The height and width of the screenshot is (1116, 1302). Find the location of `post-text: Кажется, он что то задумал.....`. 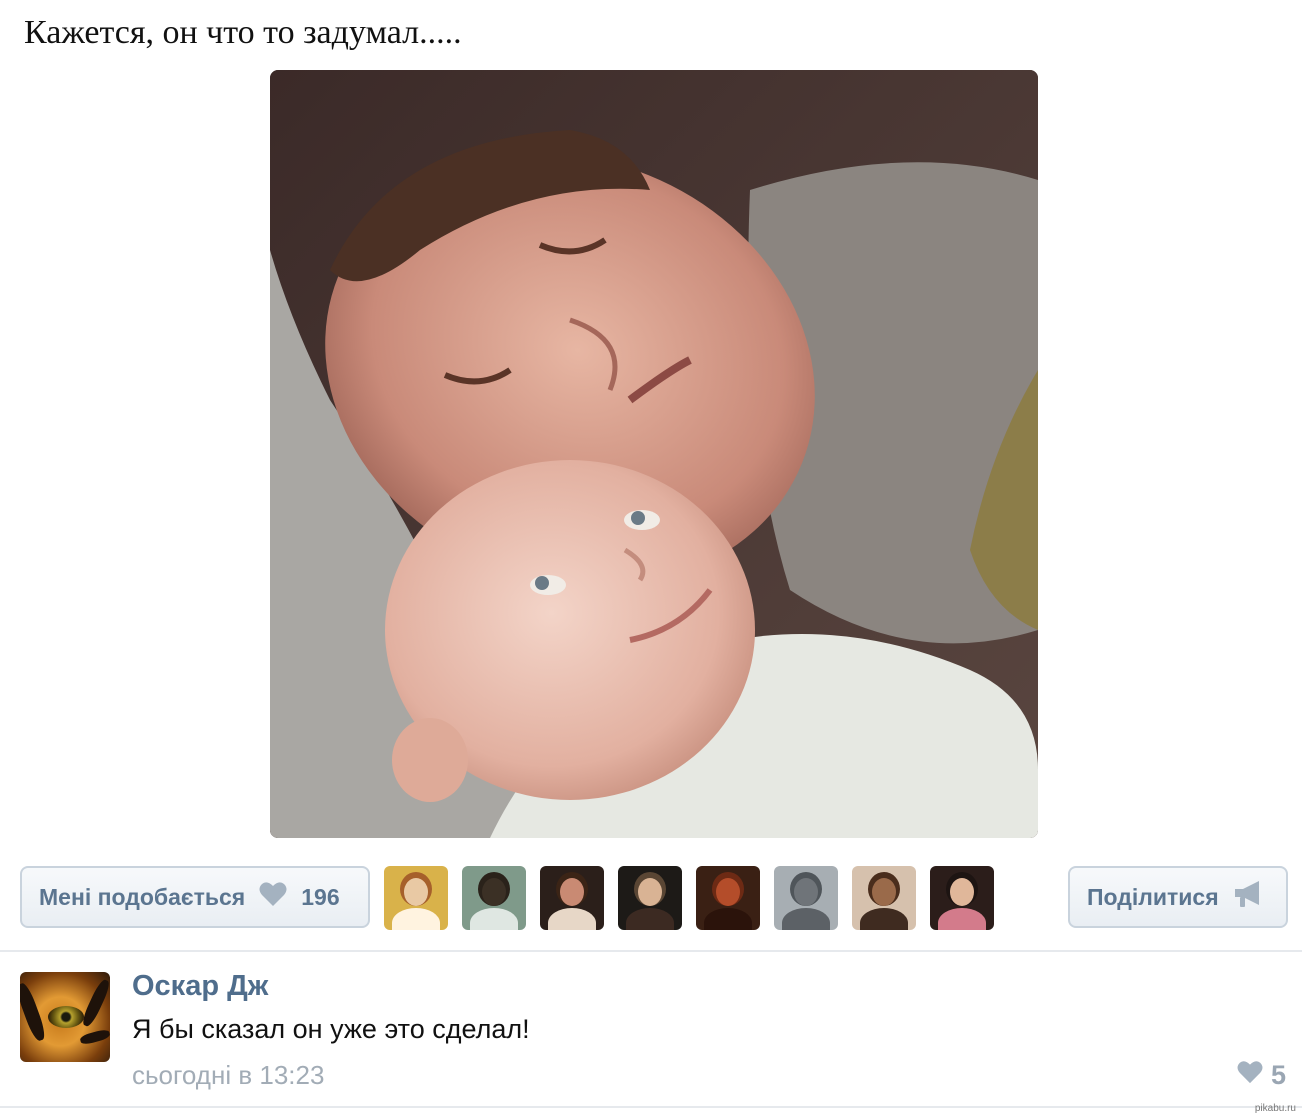

post-text: Кажется, он что то задумал..... is located at coordinates (243, 32).